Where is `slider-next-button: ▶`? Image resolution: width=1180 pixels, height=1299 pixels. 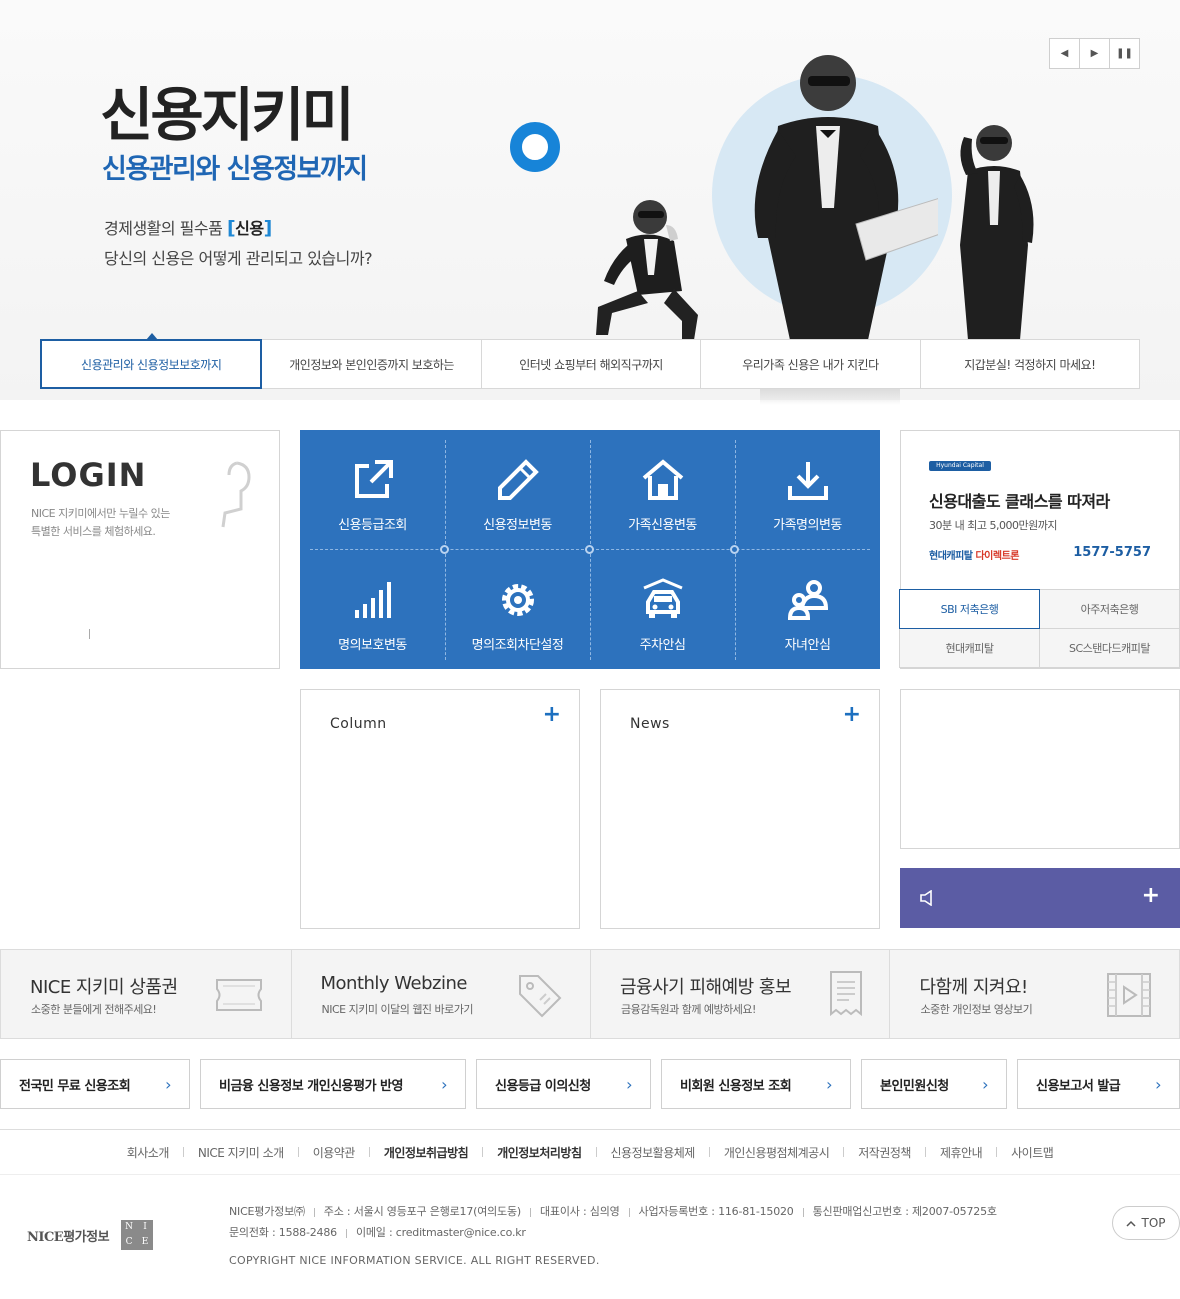 slider-next-button: ▶ is located at coordinates (1094, 53).